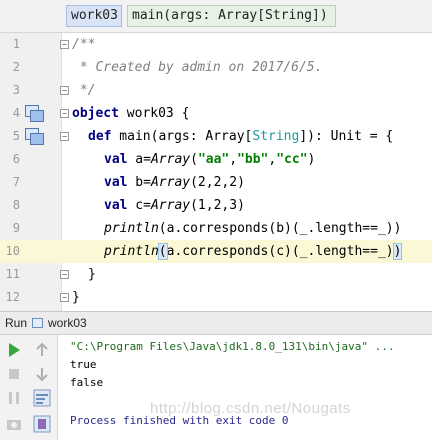  Describe the element at coordinates (174, 182) in the screenshot. I see `code-text: val b=Array(2,2,2)` at that location.